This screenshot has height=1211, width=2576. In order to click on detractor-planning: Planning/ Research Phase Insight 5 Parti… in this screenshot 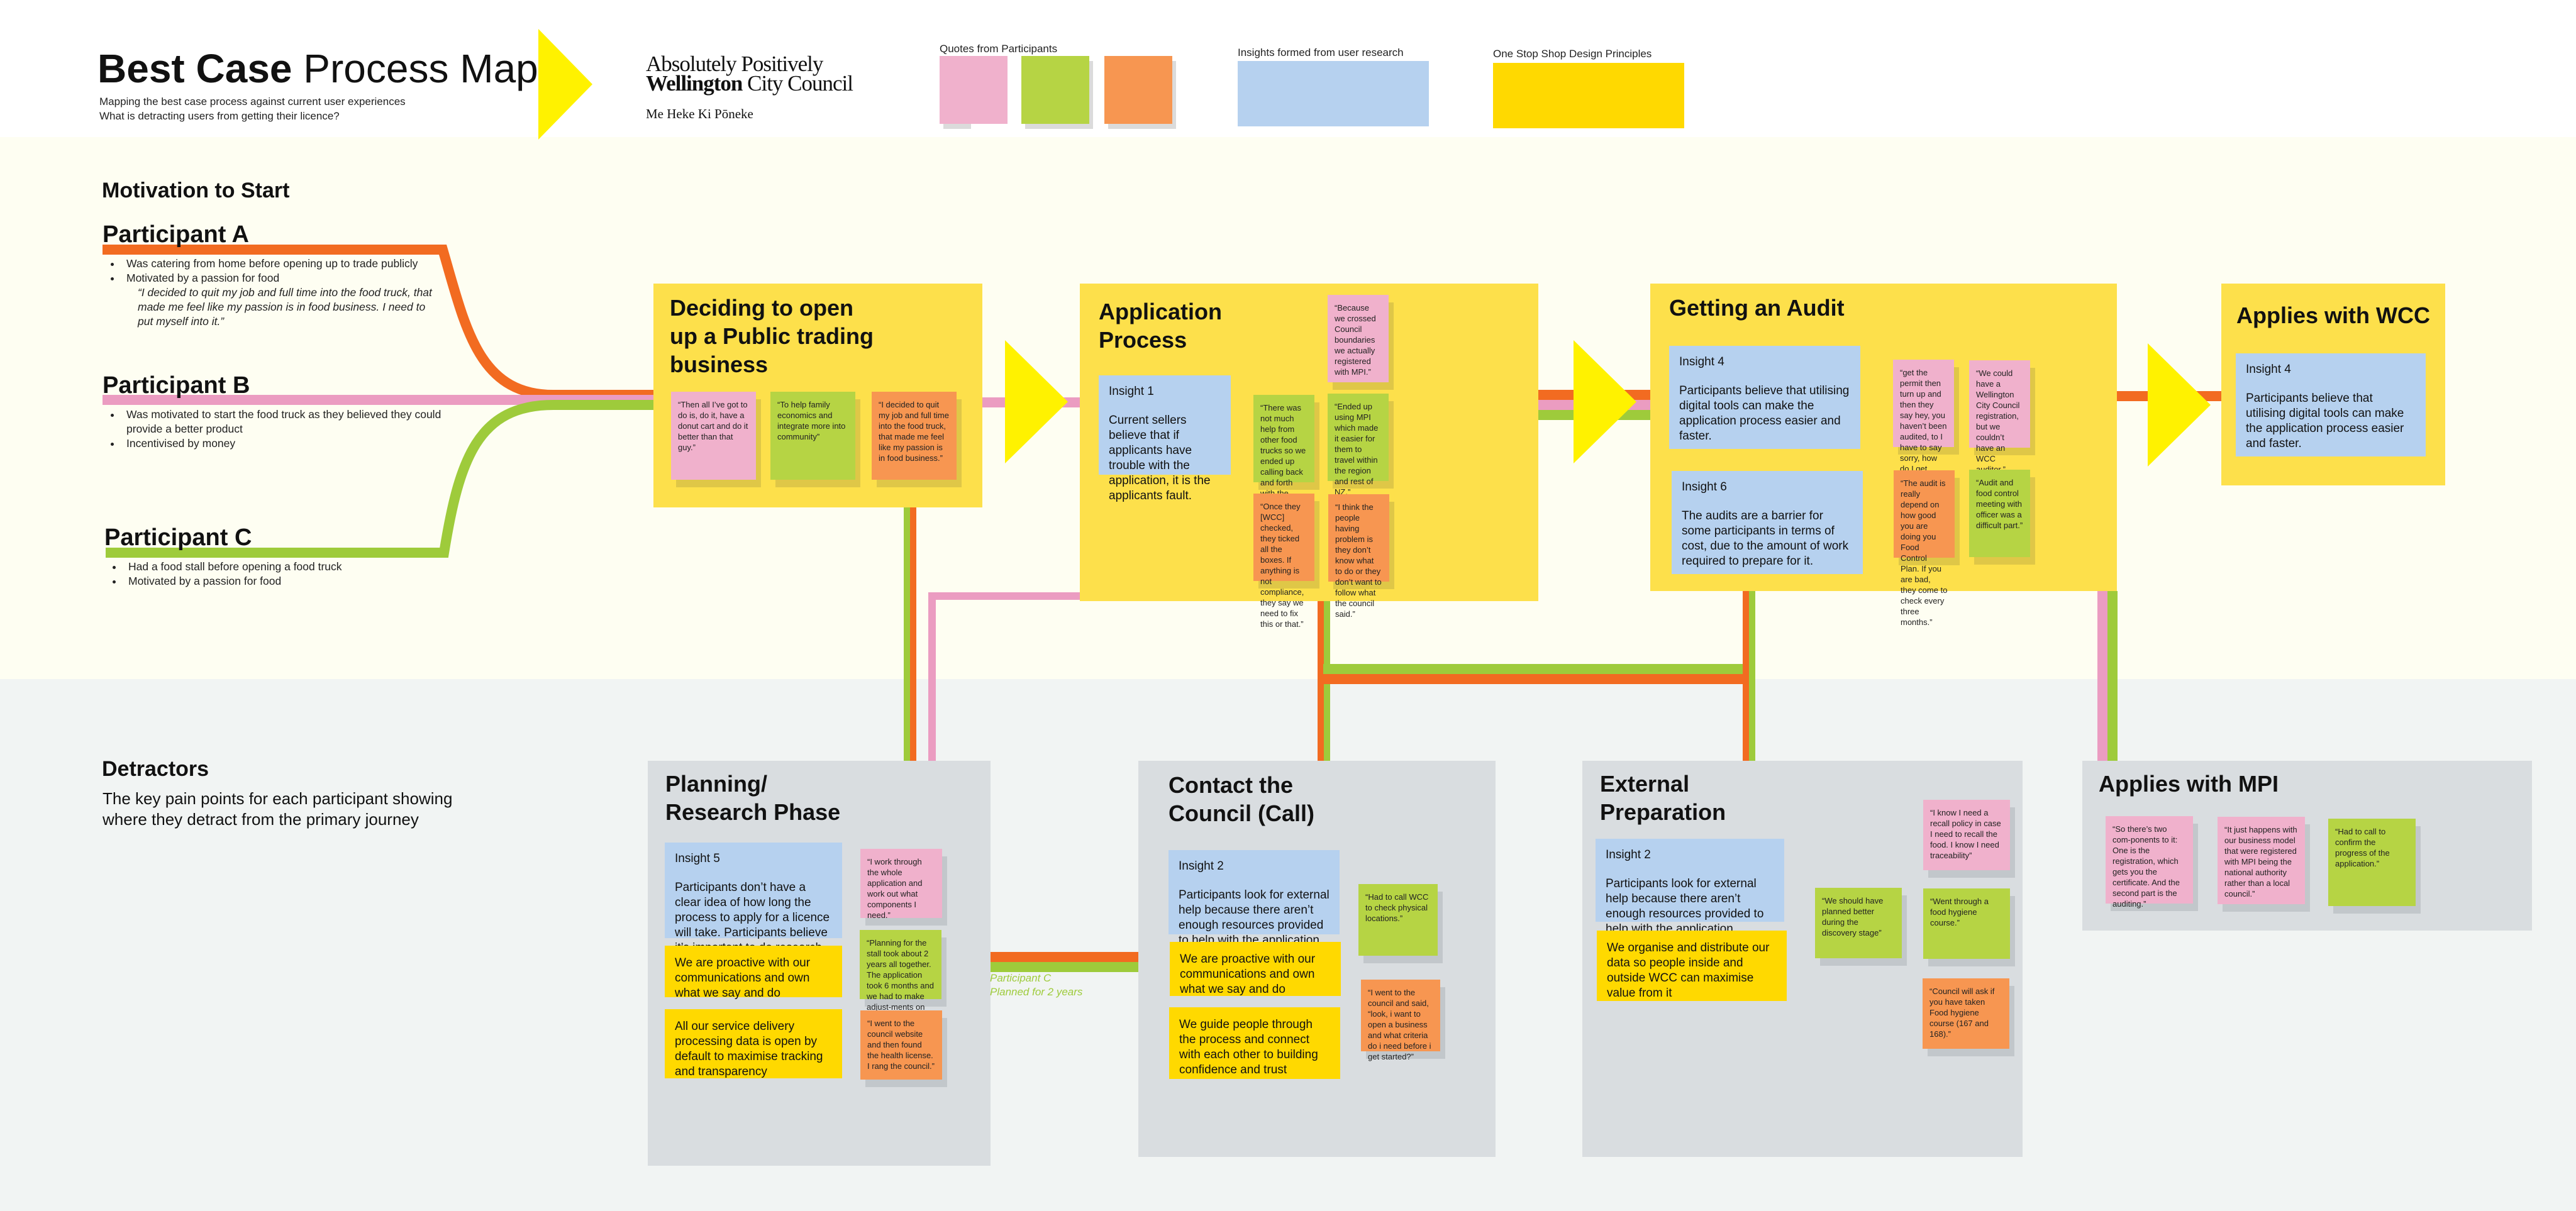, I will do `click(819, 963)`.